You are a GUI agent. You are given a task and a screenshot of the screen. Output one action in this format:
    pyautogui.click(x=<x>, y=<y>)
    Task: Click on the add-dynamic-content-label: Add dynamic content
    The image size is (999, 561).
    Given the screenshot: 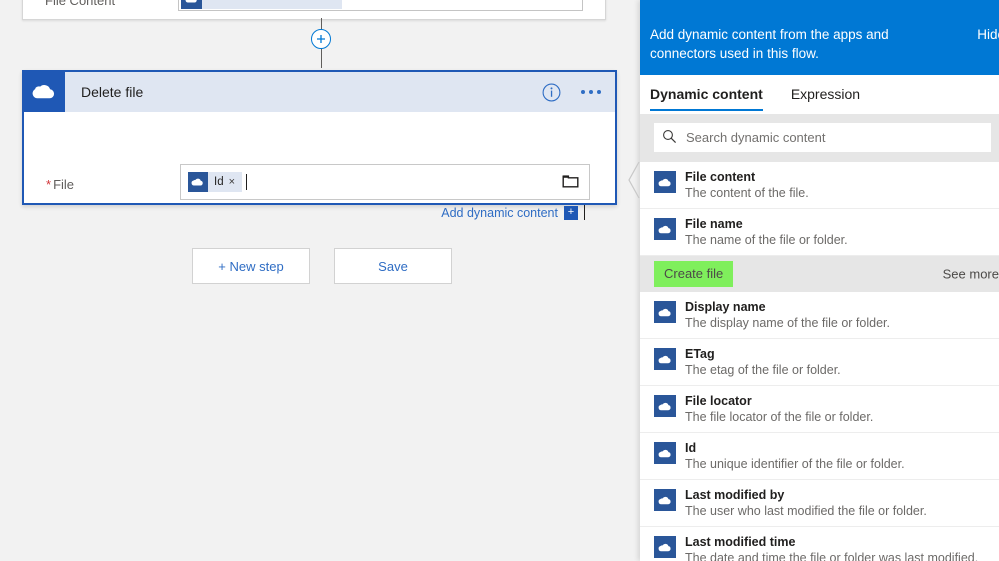 What is the action you would take?
    pyautogui.click(x=499, y=212)
    